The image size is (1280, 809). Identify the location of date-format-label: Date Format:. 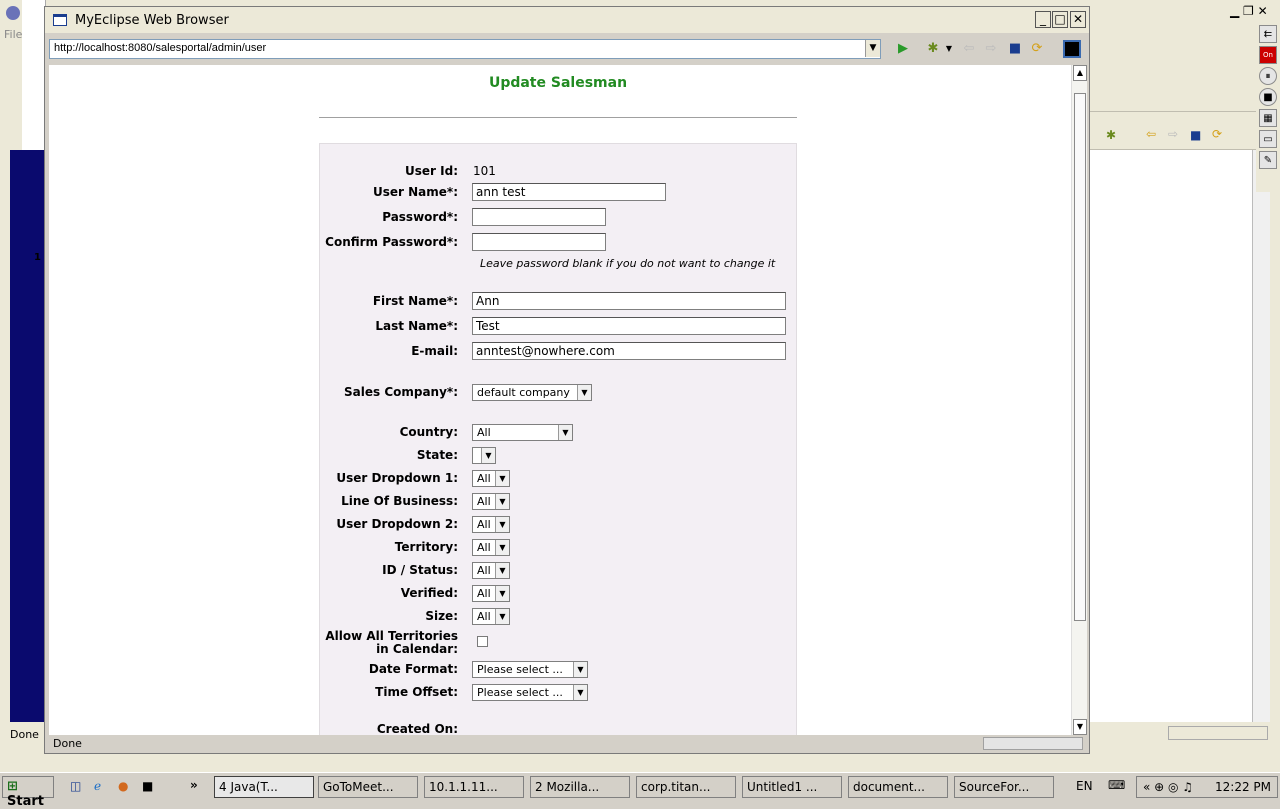
(413, 669).